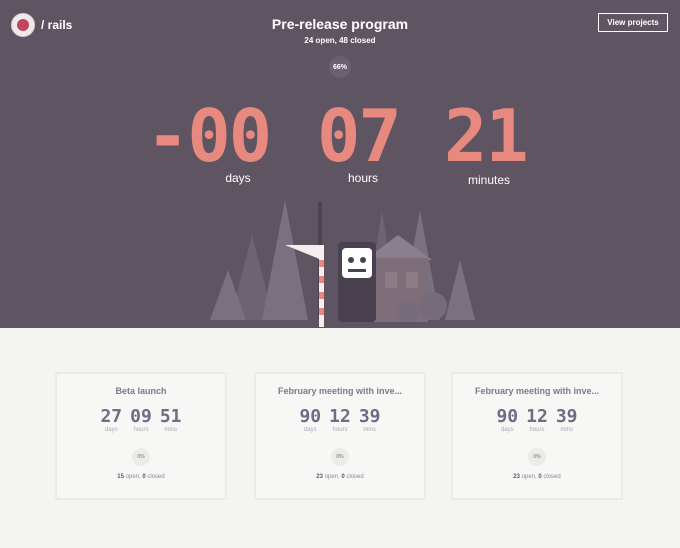  What do you see at coordinates (340, 67) in the screenshot?
I see `progress-badge: 66%` at bounding box center [340, 67].